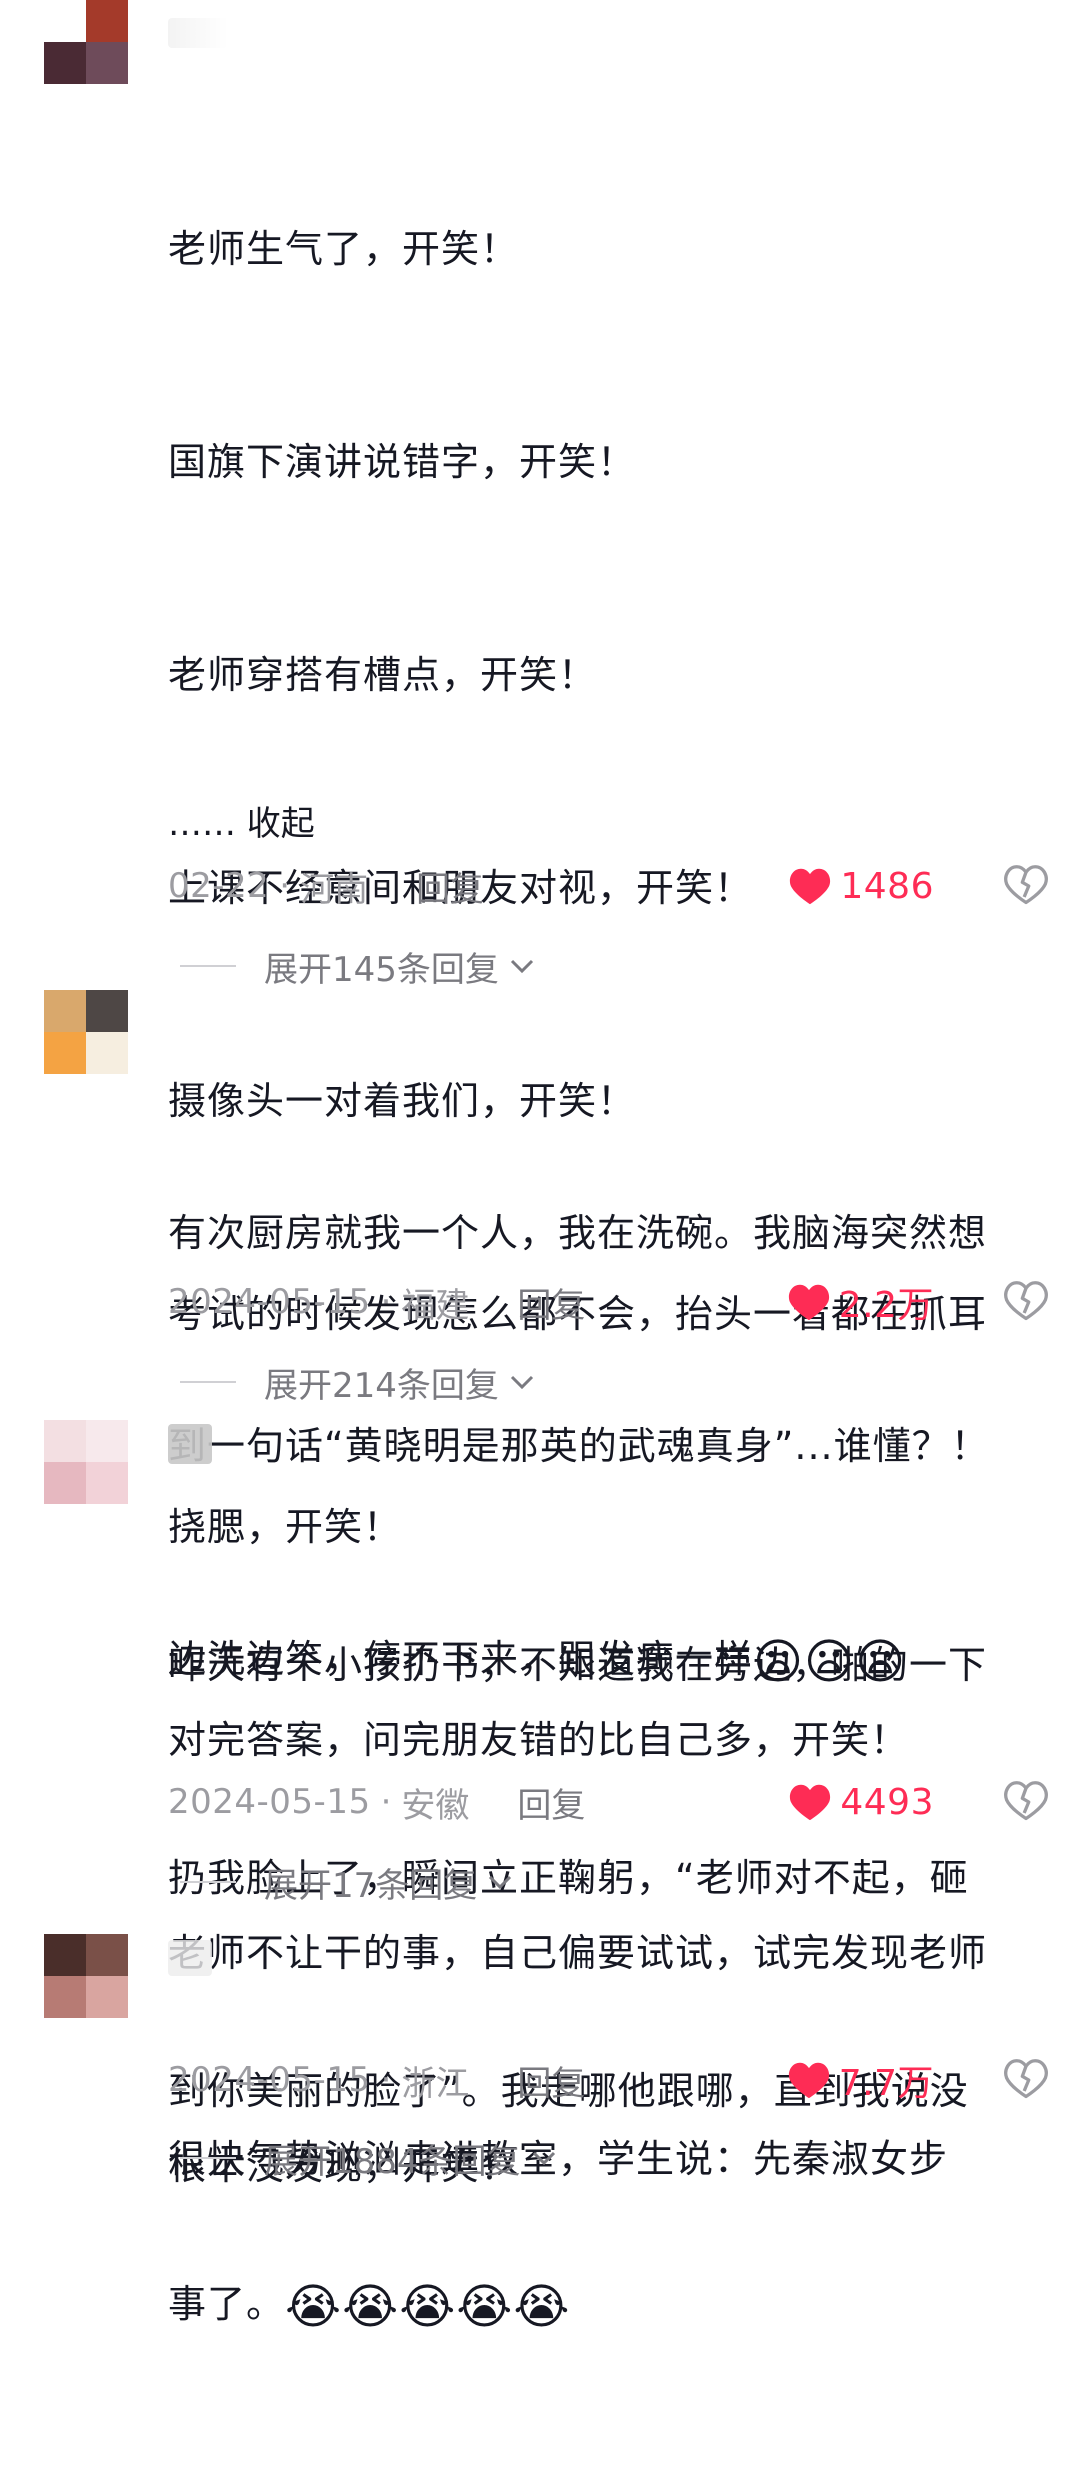 Image resolution: width=1080 pixels, height=2485 pixels. I want to click on like-count: 7.7万, so click(886, 2083).